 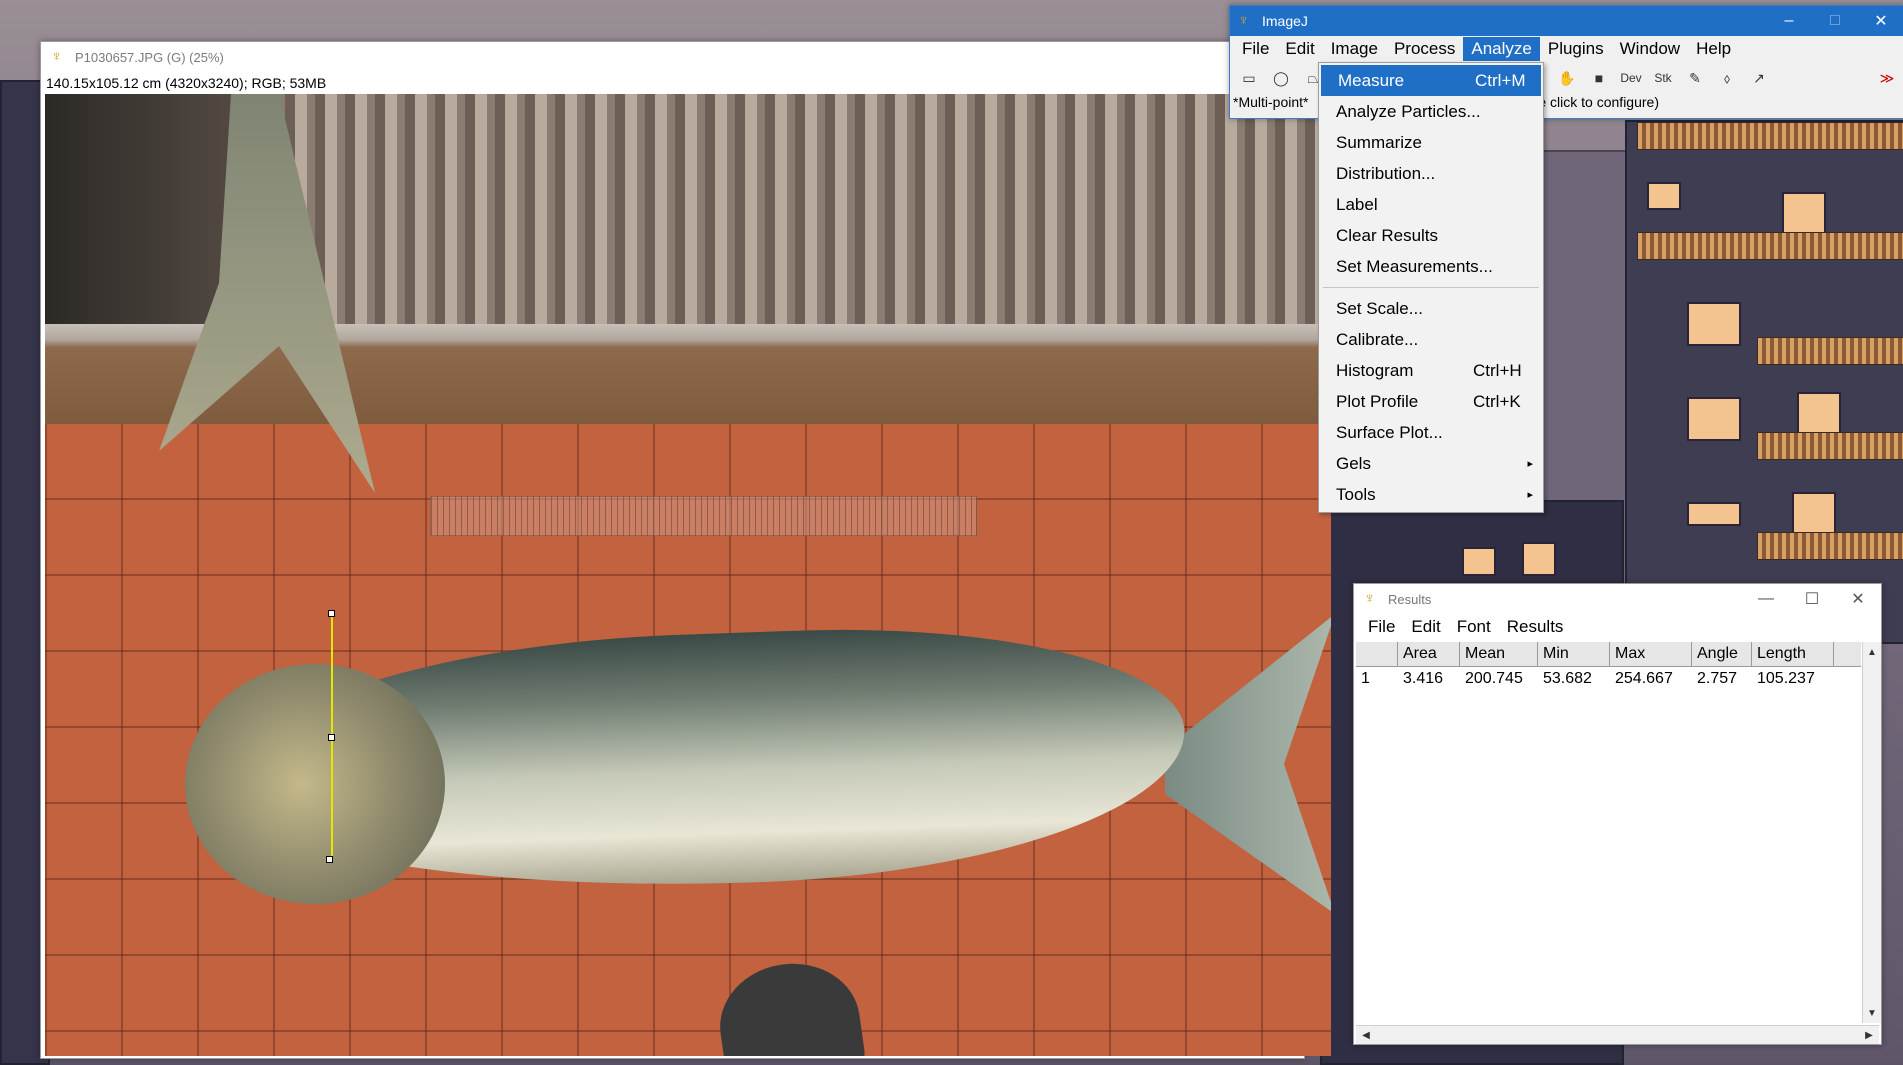 What do you see at coordinates (1713, 49) in the screenshot?
I see `menu-help: Help` at bounding box center [1713, 49].